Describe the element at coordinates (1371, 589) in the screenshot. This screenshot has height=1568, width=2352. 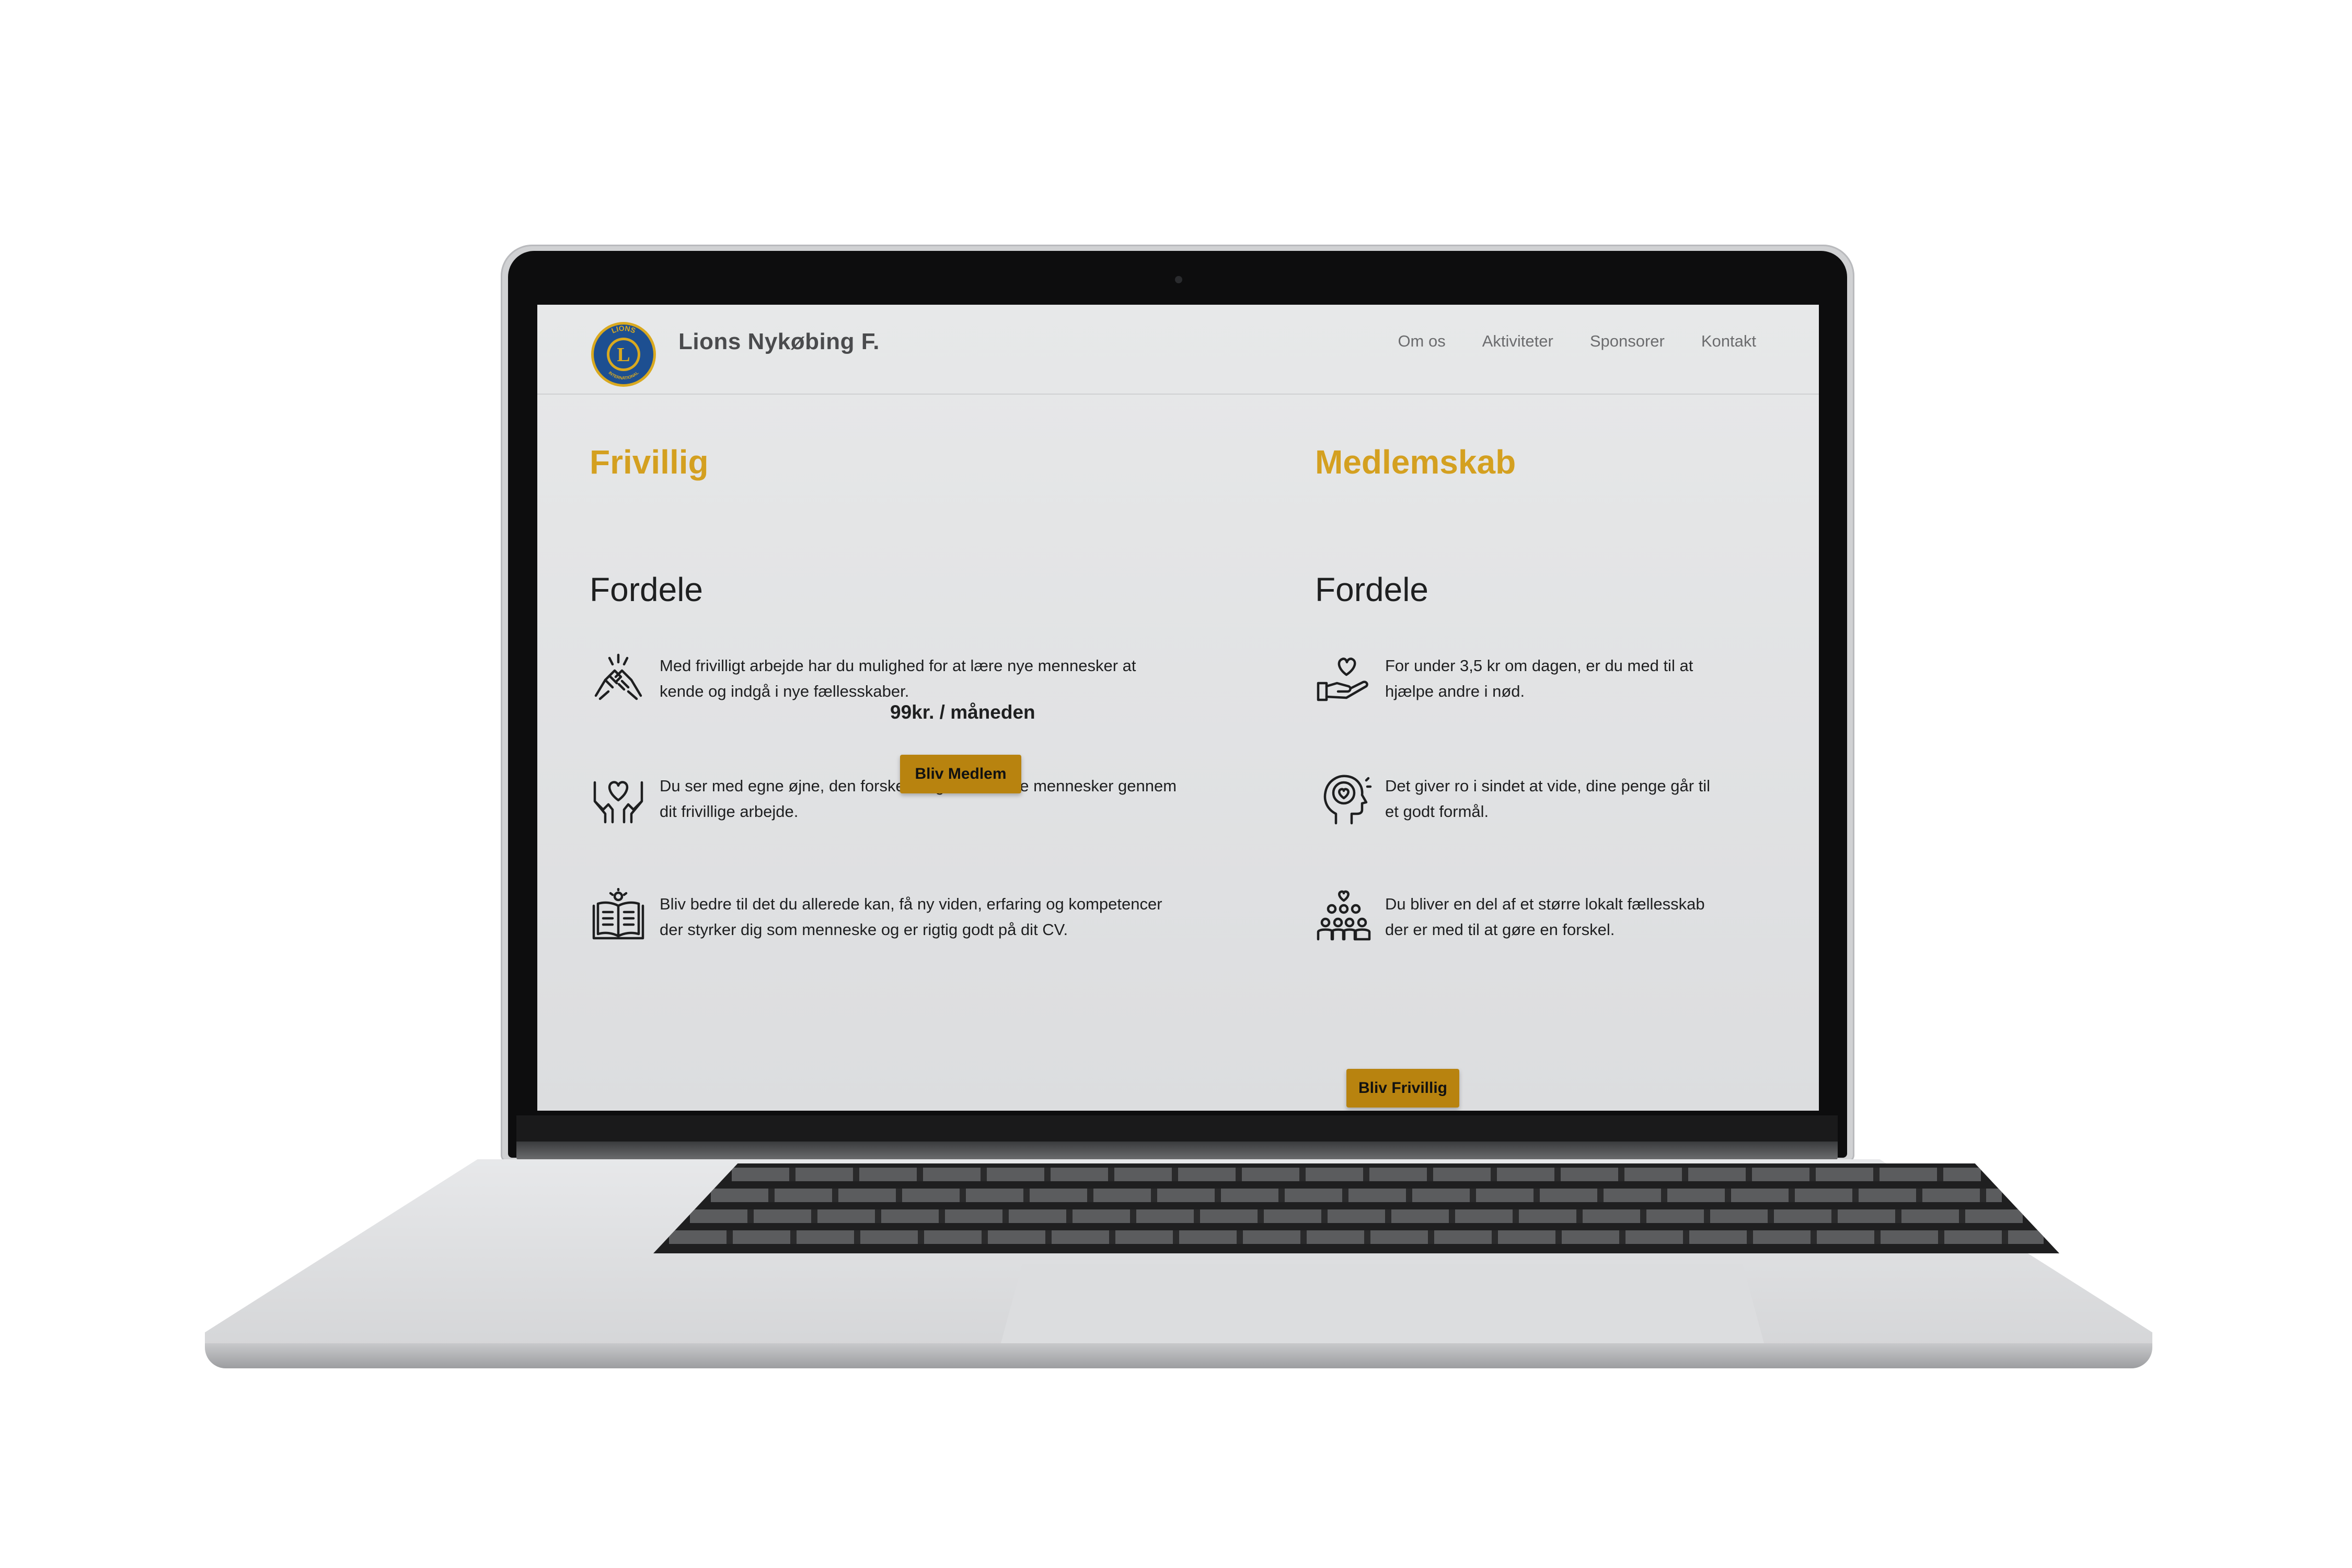
I see `medlemskab-subtitle: Fordele` at that location.